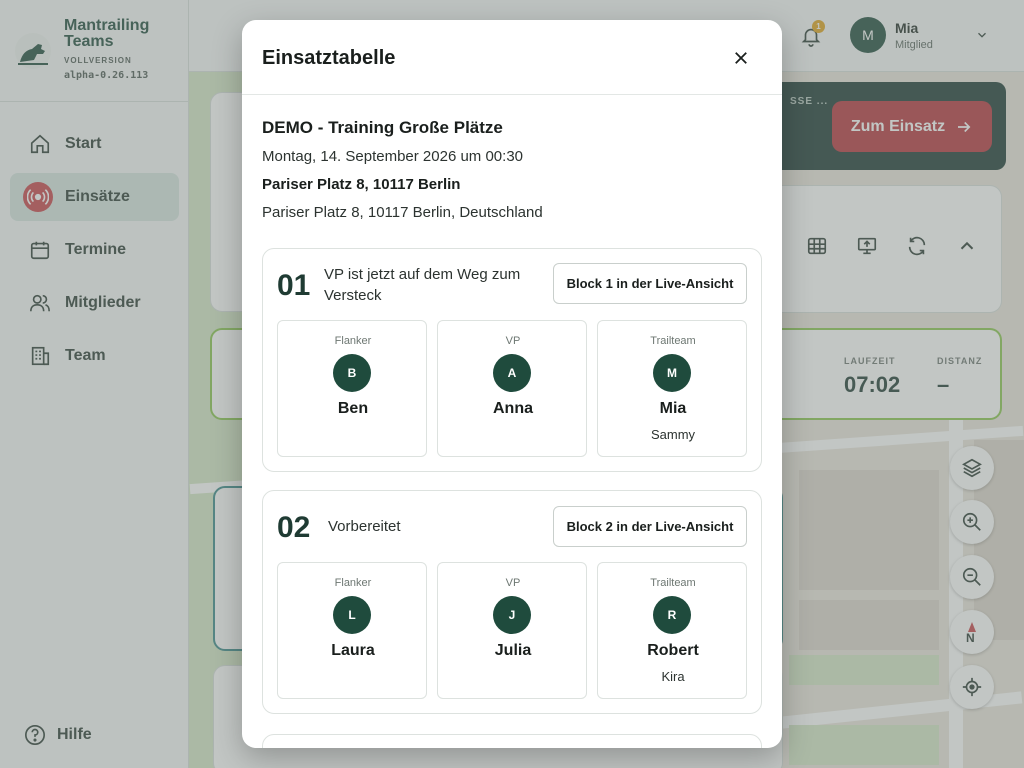 The height and width of the screenshot is (768, 1024). Describe the element at coordinates (393, 156) in the screenshot. I see `event-date: Montag, 14. September 2026 um 00:30` at that location.